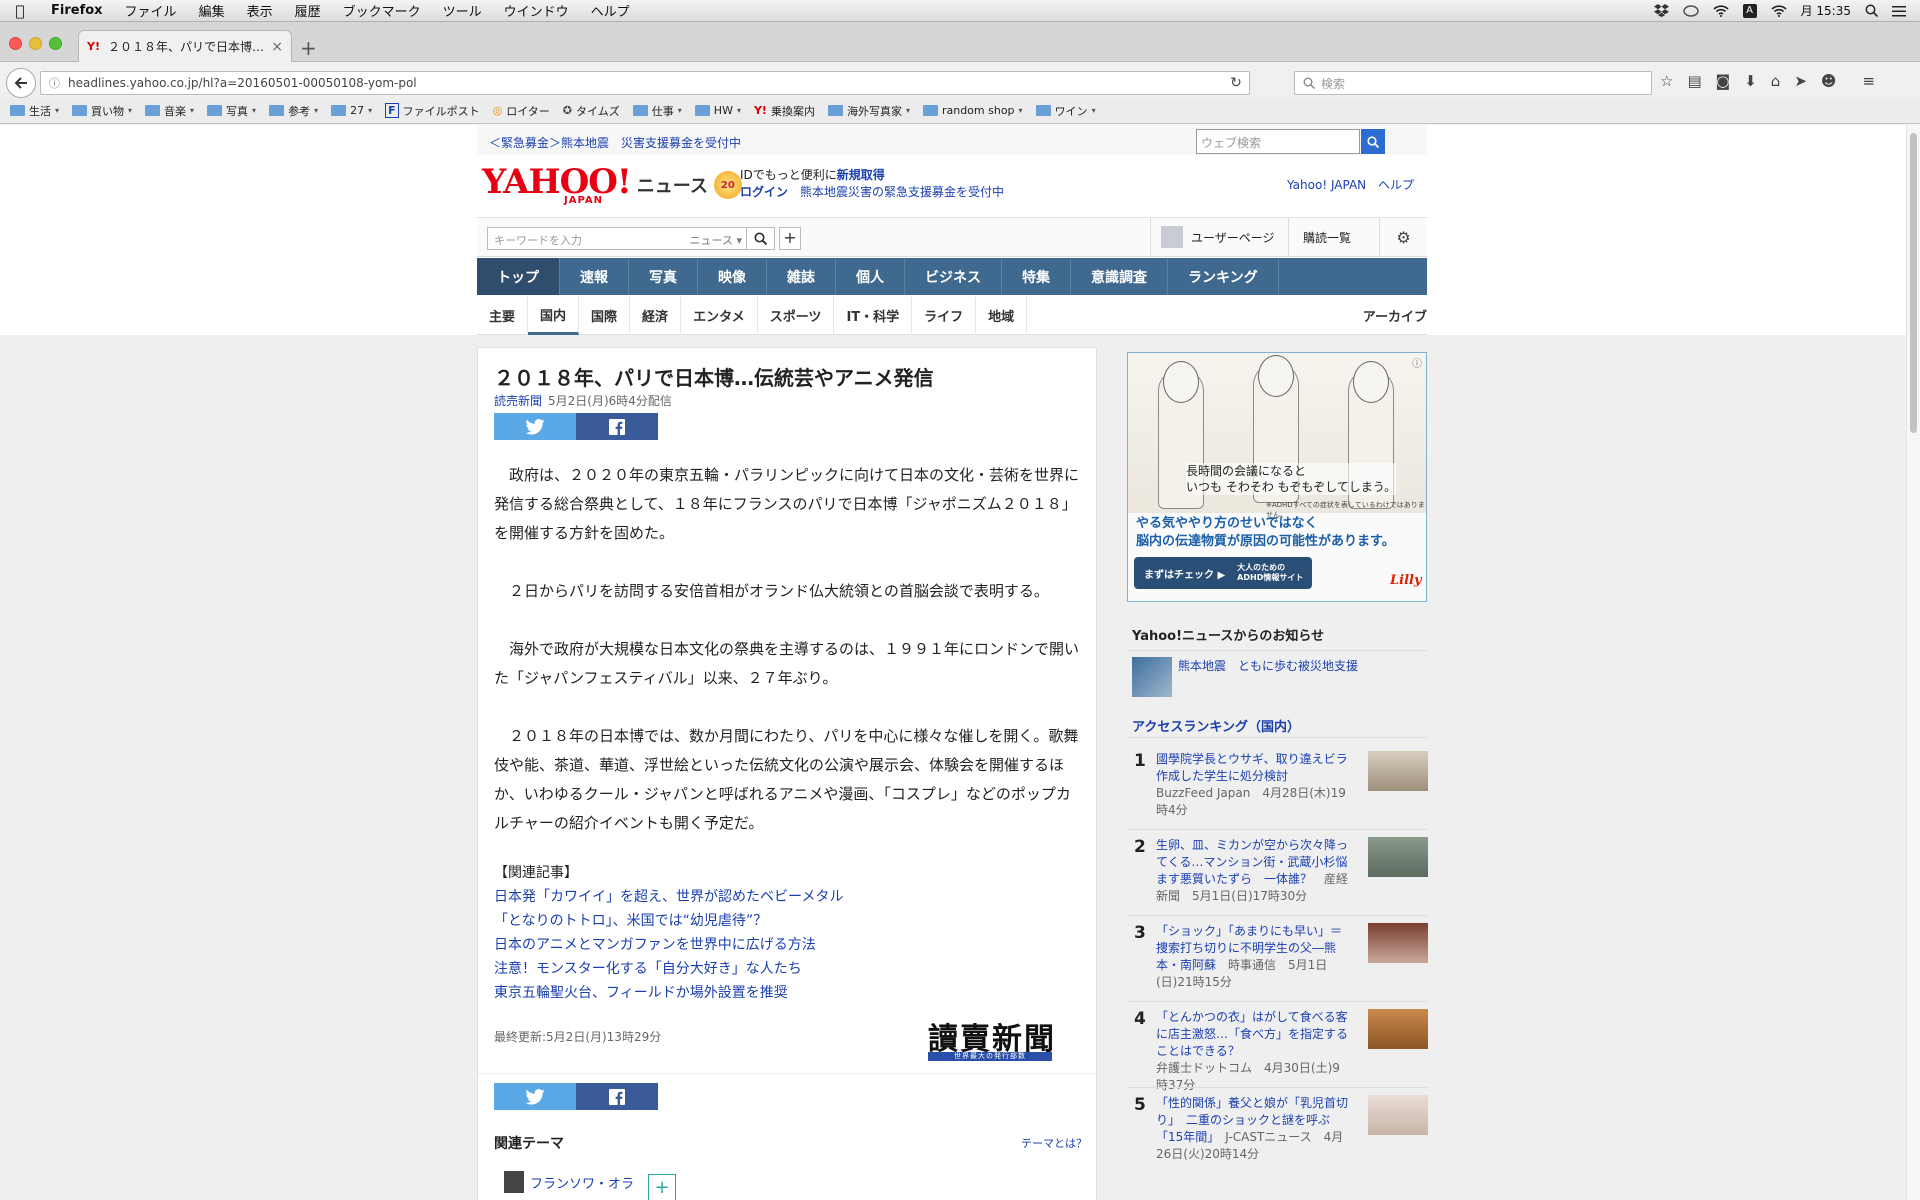 This screenshot has height=1200, width=1920. Describe the element at coordinates (231, 111) in the screenshot. I see `bookmark-folder: 写真 ▾` at that location.